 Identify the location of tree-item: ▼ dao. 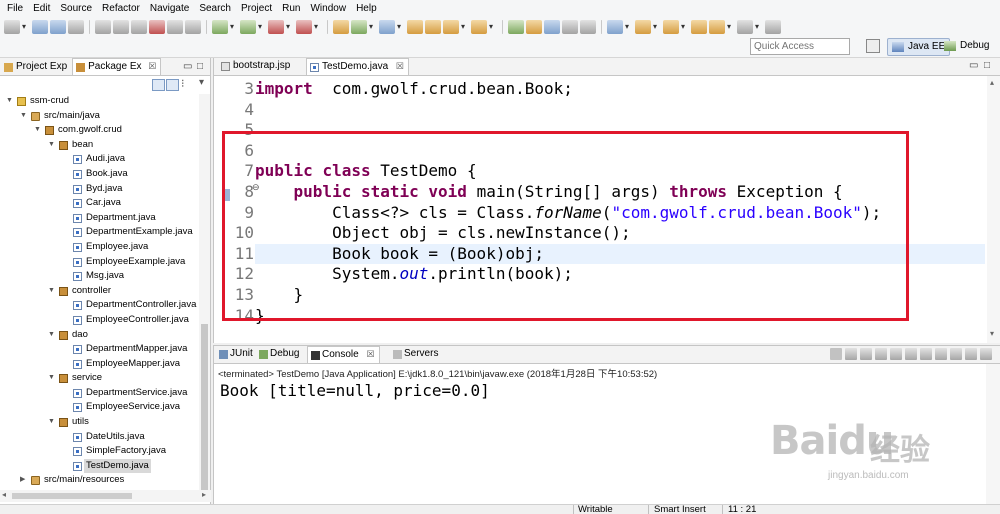
(99, 335).